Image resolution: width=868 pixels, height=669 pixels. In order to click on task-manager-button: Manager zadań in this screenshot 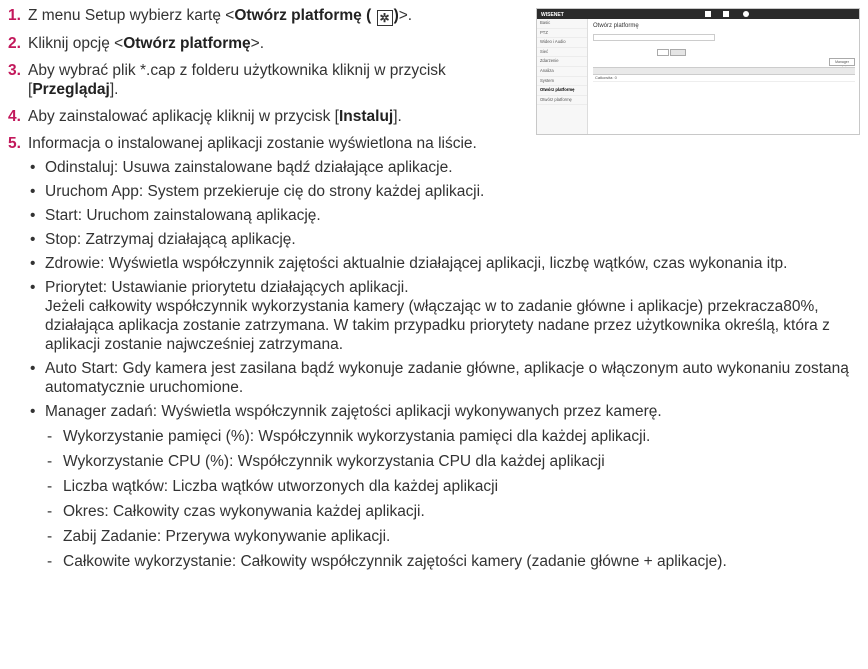, I will do `click(842, 64)`.